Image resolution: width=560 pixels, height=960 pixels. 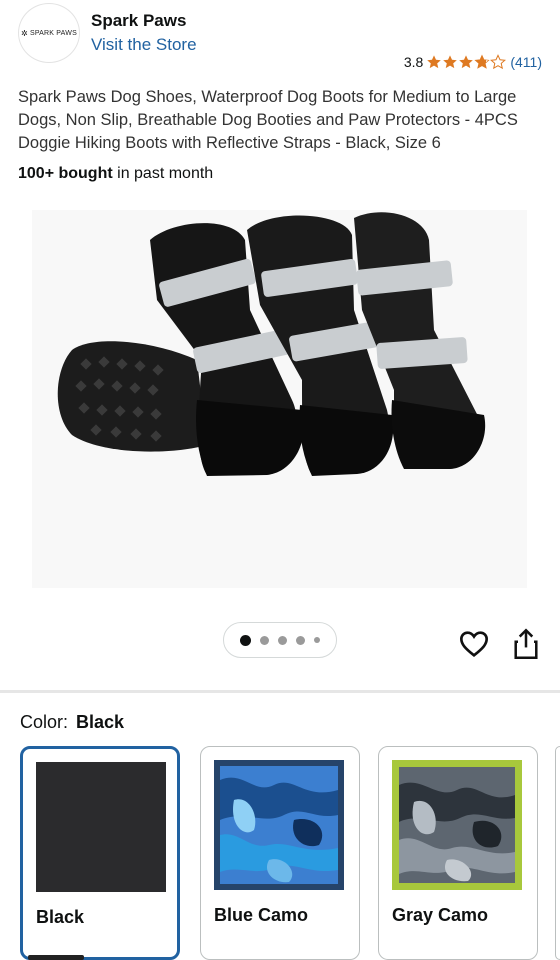 What do you see at coordinates (72, 722) in the screenshot?
I see `color-label: Color: Black` at bounding box center [72, 722].